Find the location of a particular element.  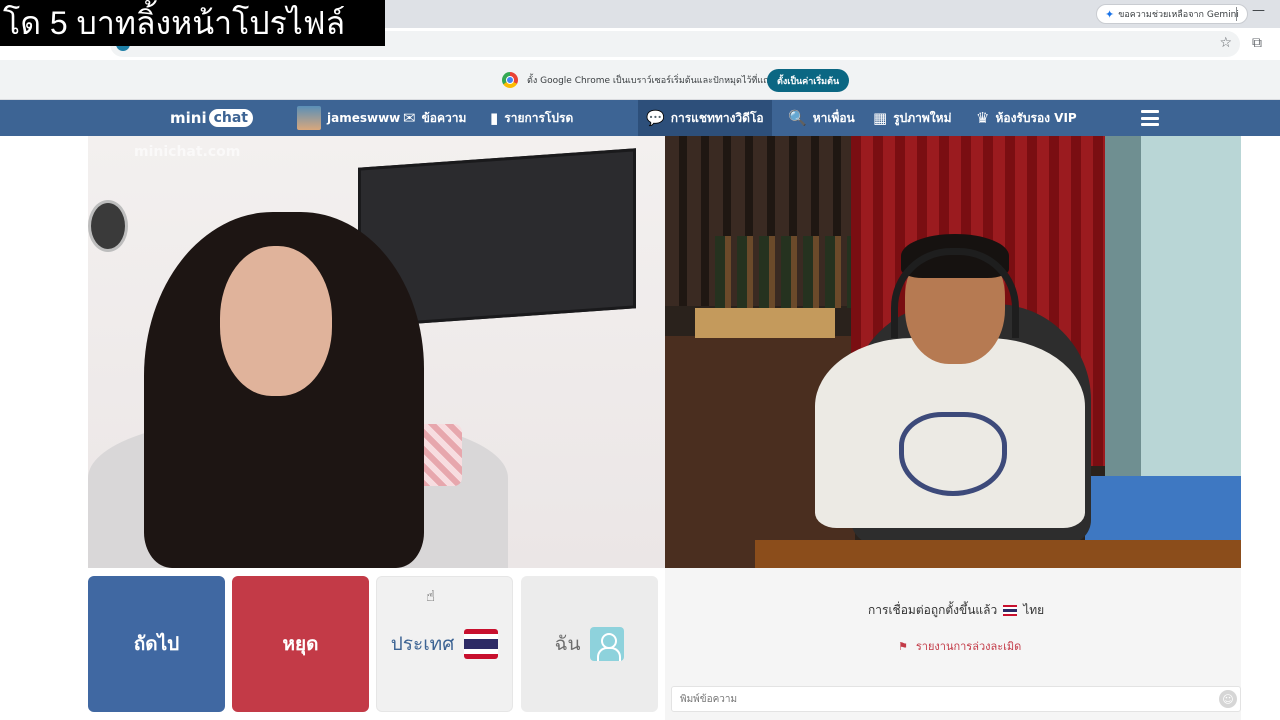

next-button: ถัดไป is located at coordinates (156, 644).